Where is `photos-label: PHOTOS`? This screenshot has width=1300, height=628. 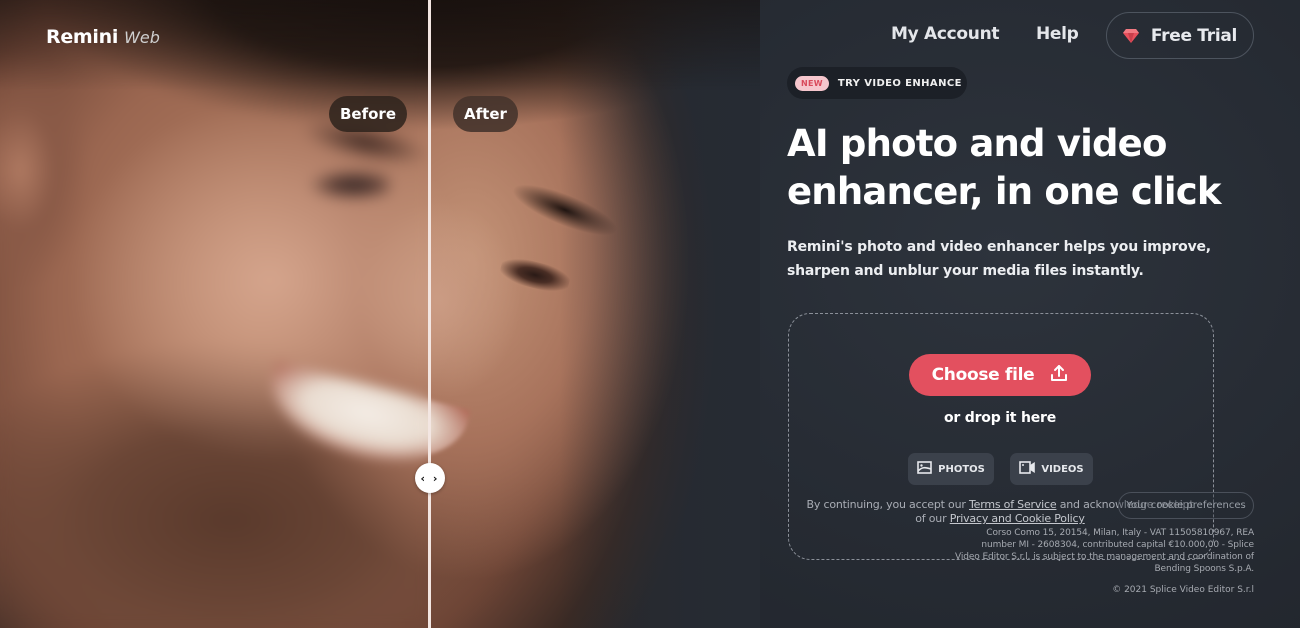
photos-label: PHOTOS is located at coordinates (961, 469).